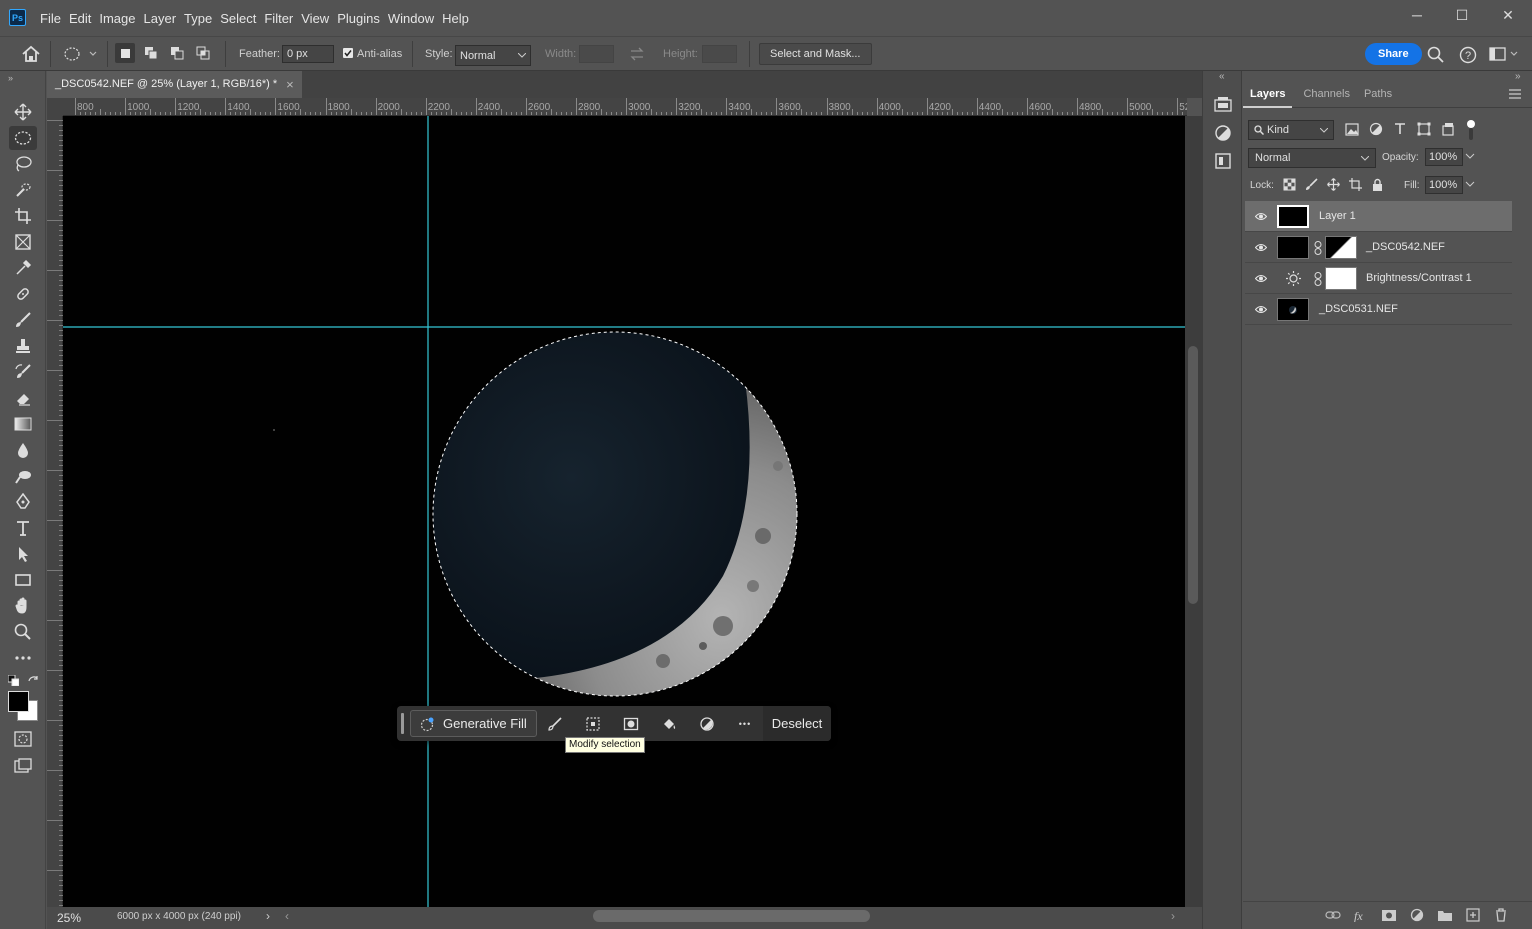 The width and height of the screenshot is (1532, 929). What do you see at coordinates (23, 372) in the screenshot?
I see `history-brush-tool-icon` at bounding box center [23, 372].